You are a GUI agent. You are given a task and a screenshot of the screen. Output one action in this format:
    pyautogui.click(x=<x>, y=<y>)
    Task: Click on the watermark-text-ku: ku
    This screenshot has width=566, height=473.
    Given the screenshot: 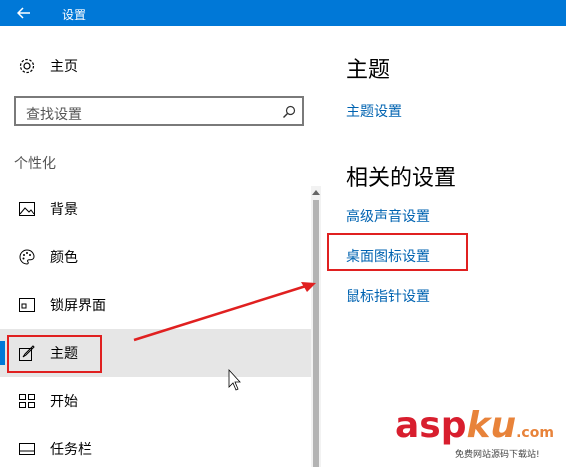 What is the action you would take?
    pyautogui.click(x=491, y=425)
    